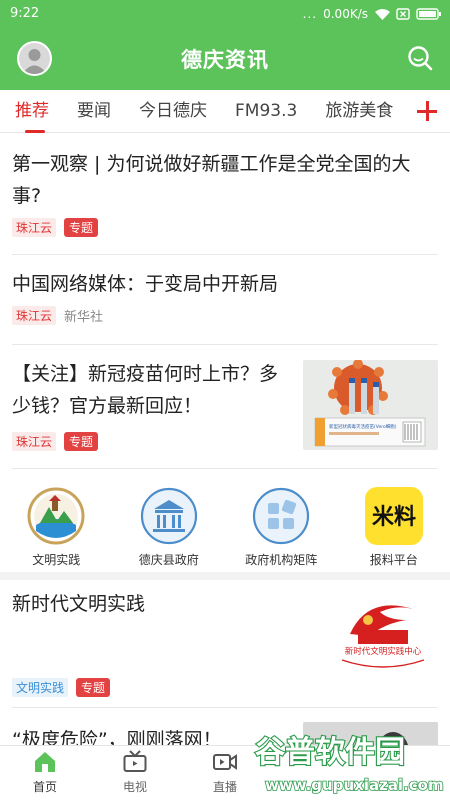 This screenshot has height=800, width=450. Describe the element at coordinates (393, 560) in the screenshot. I see `shortcut-label: 报料平台` at that location.